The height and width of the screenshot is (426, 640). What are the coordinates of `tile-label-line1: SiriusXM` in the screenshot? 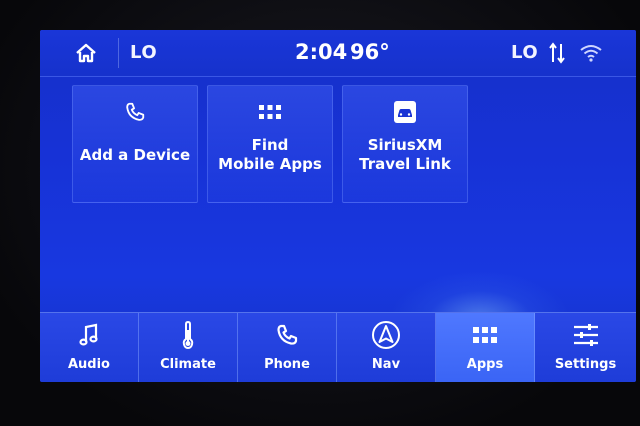 It's located at (405, 145).